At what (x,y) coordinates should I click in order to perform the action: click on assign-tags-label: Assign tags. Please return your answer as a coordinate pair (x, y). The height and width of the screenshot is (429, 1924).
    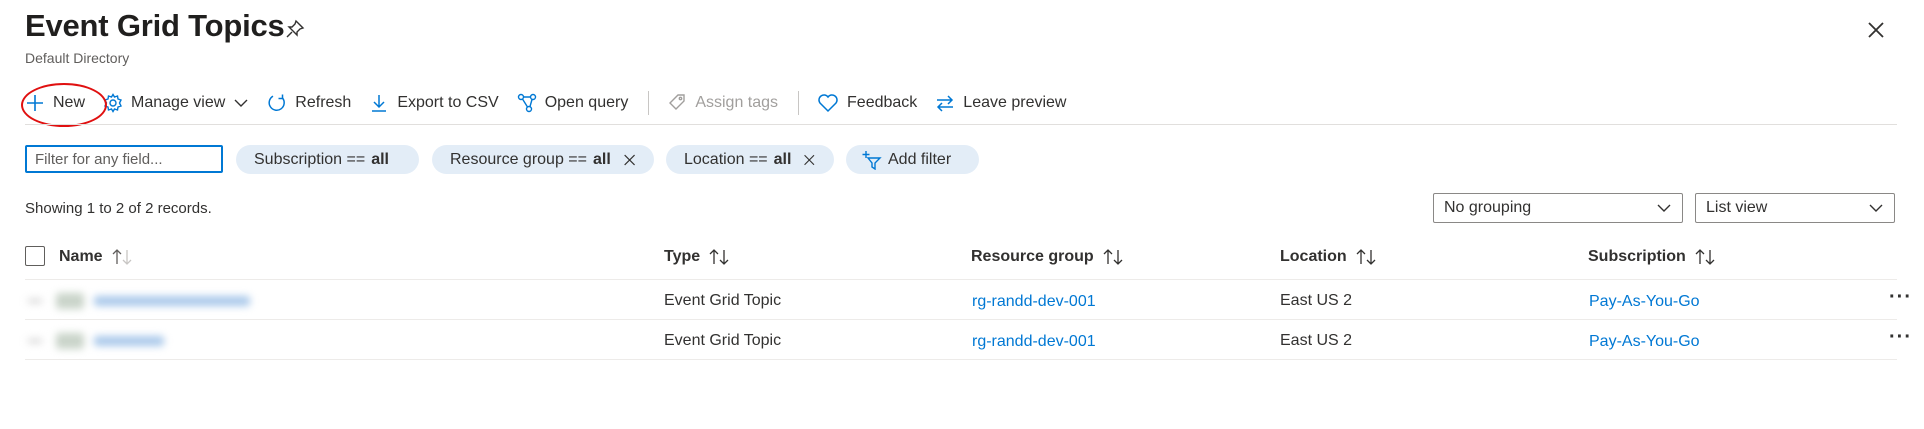
    Looking at the image, I should click on (737, 102).